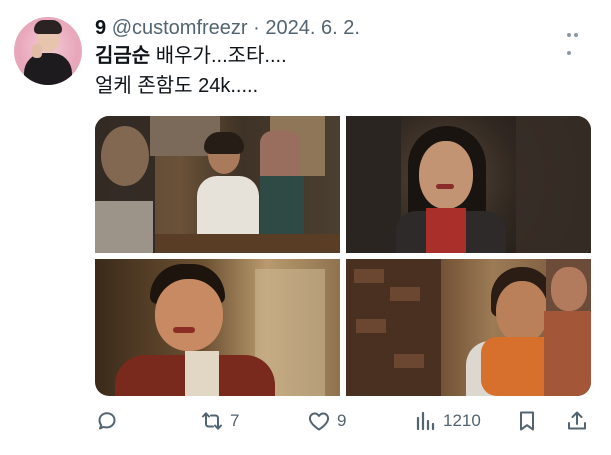 Image resolution: width=611 pixels, height=455 pixels. I want to click on reply-icon, so click(107, 421).